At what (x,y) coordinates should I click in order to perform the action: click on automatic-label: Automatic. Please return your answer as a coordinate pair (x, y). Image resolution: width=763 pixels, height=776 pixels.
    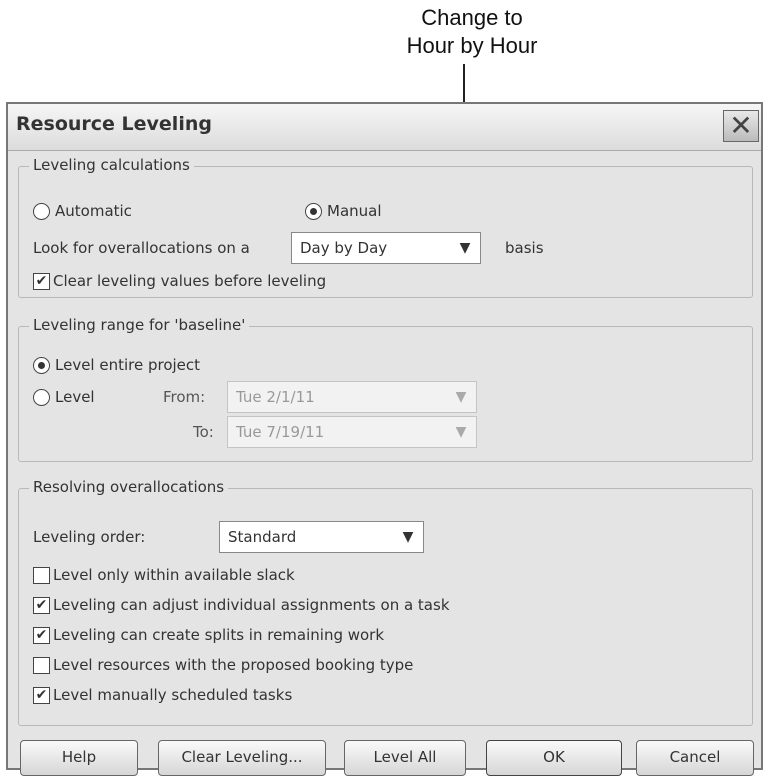
    Looking at the image, I should click on (93, 211).